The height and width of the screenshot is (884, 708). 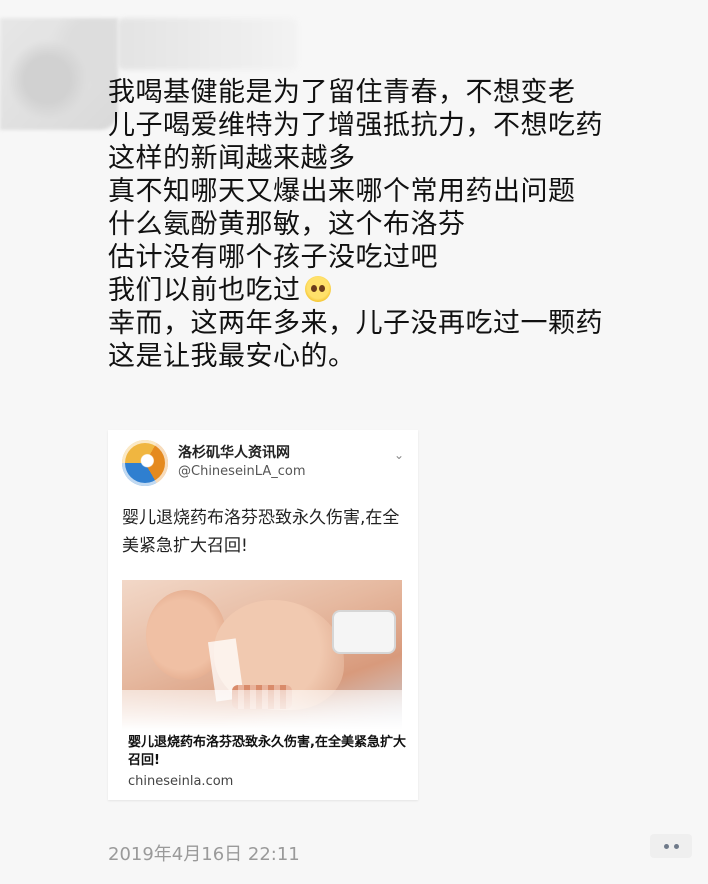 What do you see at coordinates (317, 289) in the screenshot?
I see `pleading-face-emoji-icon` at bounding box center [317, 289].